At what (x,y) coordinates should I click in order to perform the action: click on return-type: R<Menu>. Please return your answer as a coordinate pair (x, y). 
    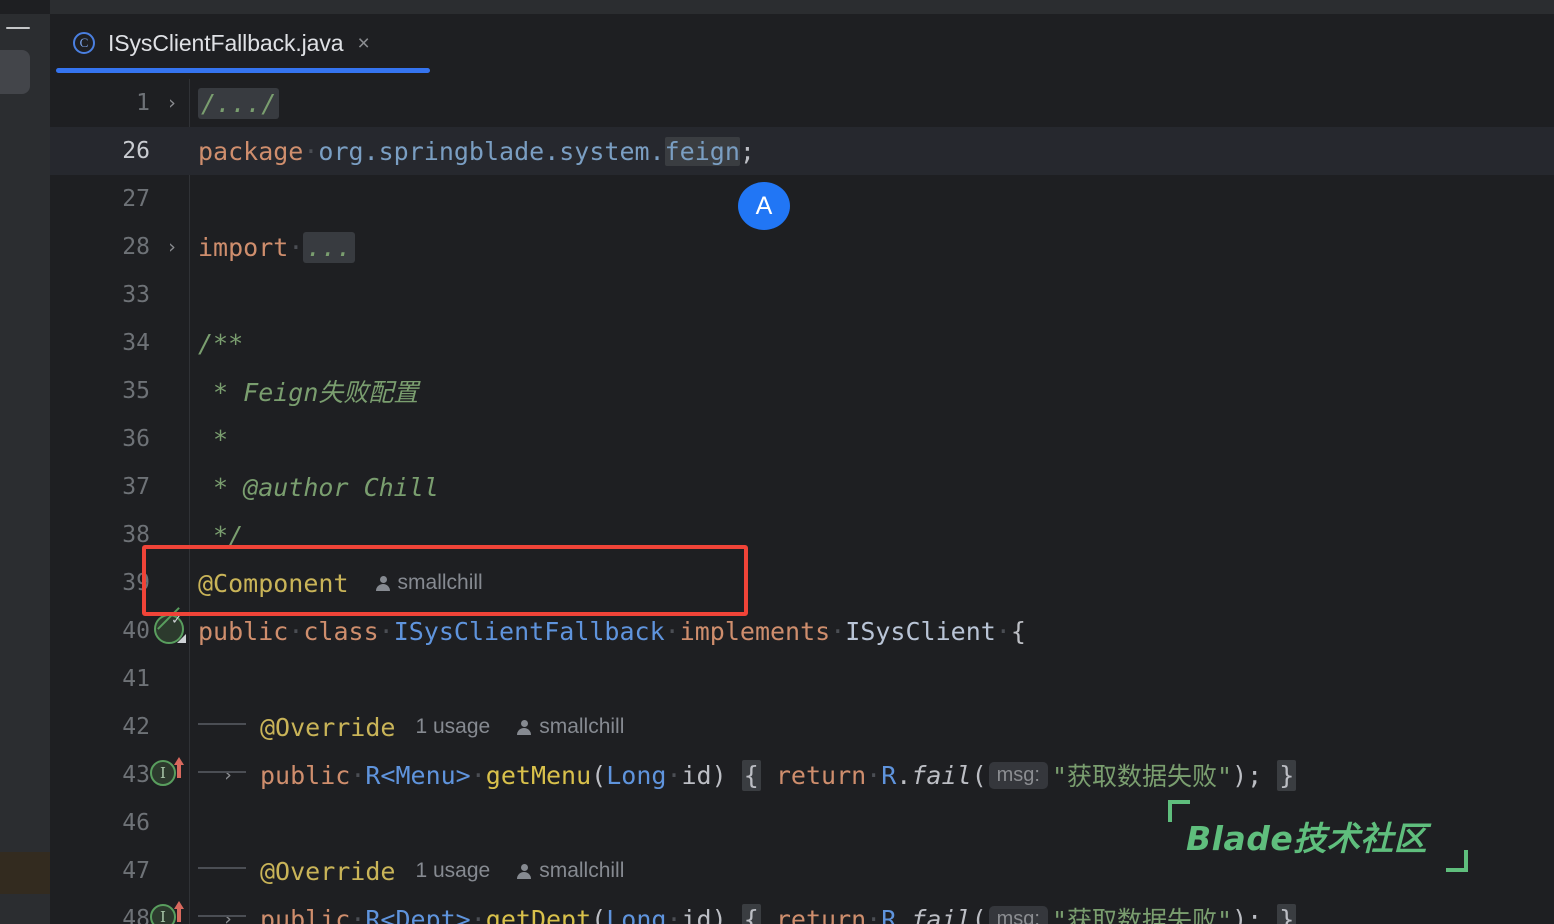
    Looking at the image, I should click on (418, 775).